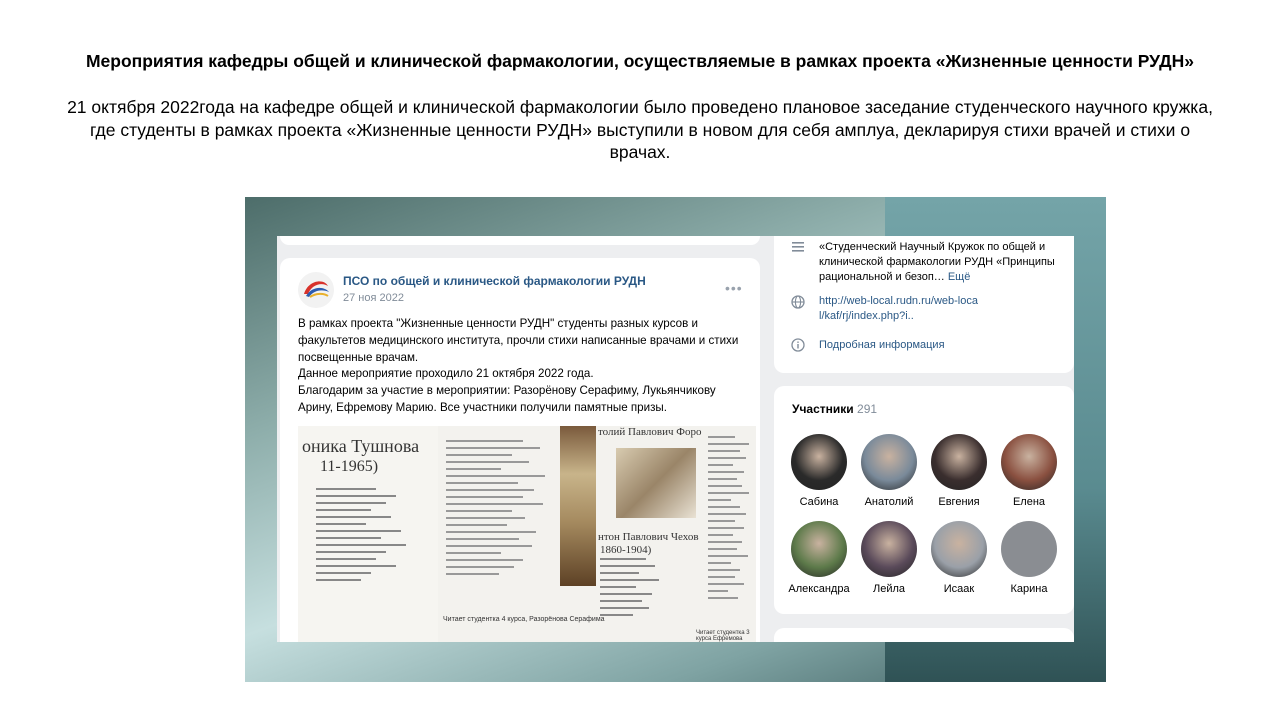 The width and height of the screenshot is (1280, 720). Describe the element at coordinates (924, 635) in the screenshot. I see `next-panel-edge` at that location.